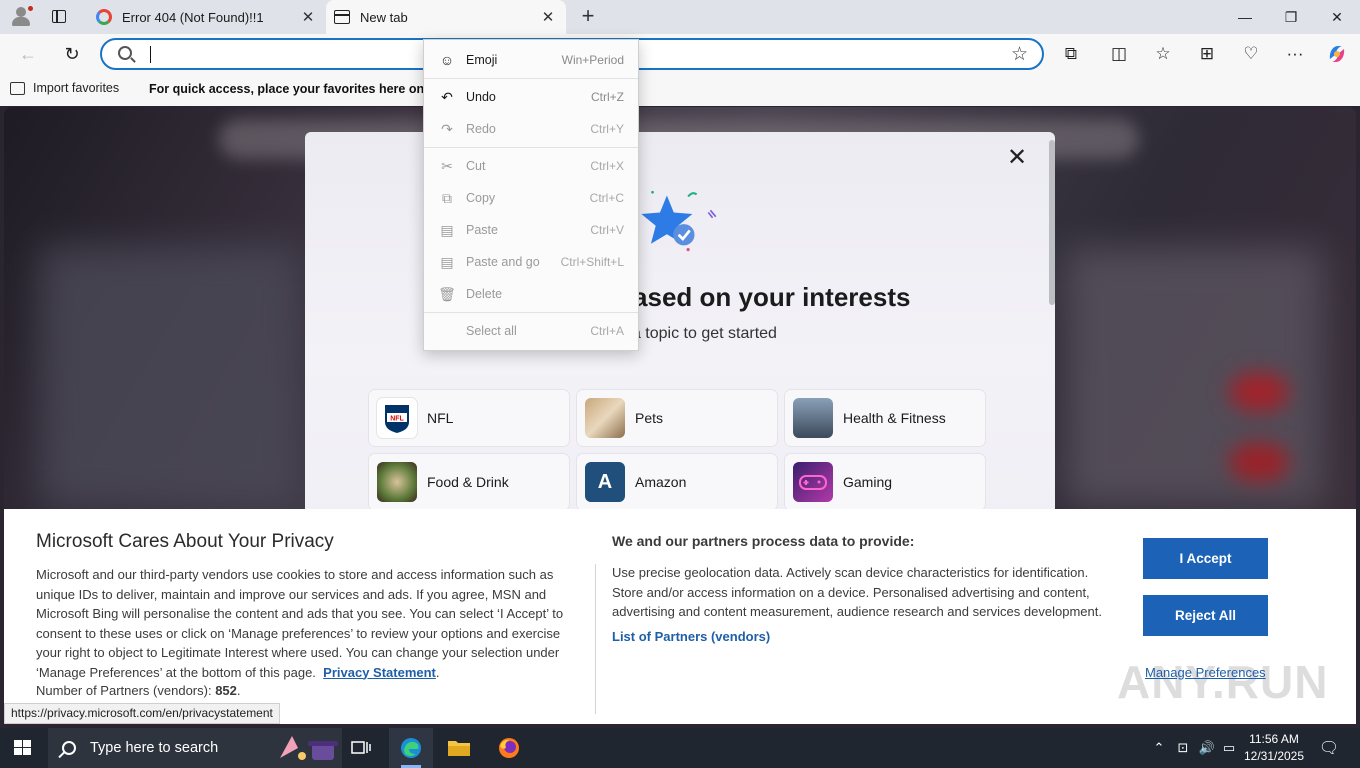 This screenshot has width=1360, height=768. I want to click on text-caret, so click(150, 54).